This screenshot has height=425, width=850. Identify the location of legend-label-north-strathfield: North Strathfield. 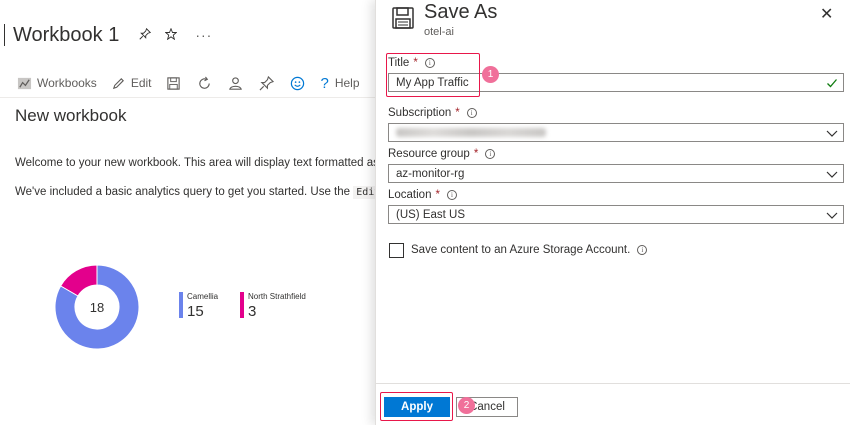
(277, 296).